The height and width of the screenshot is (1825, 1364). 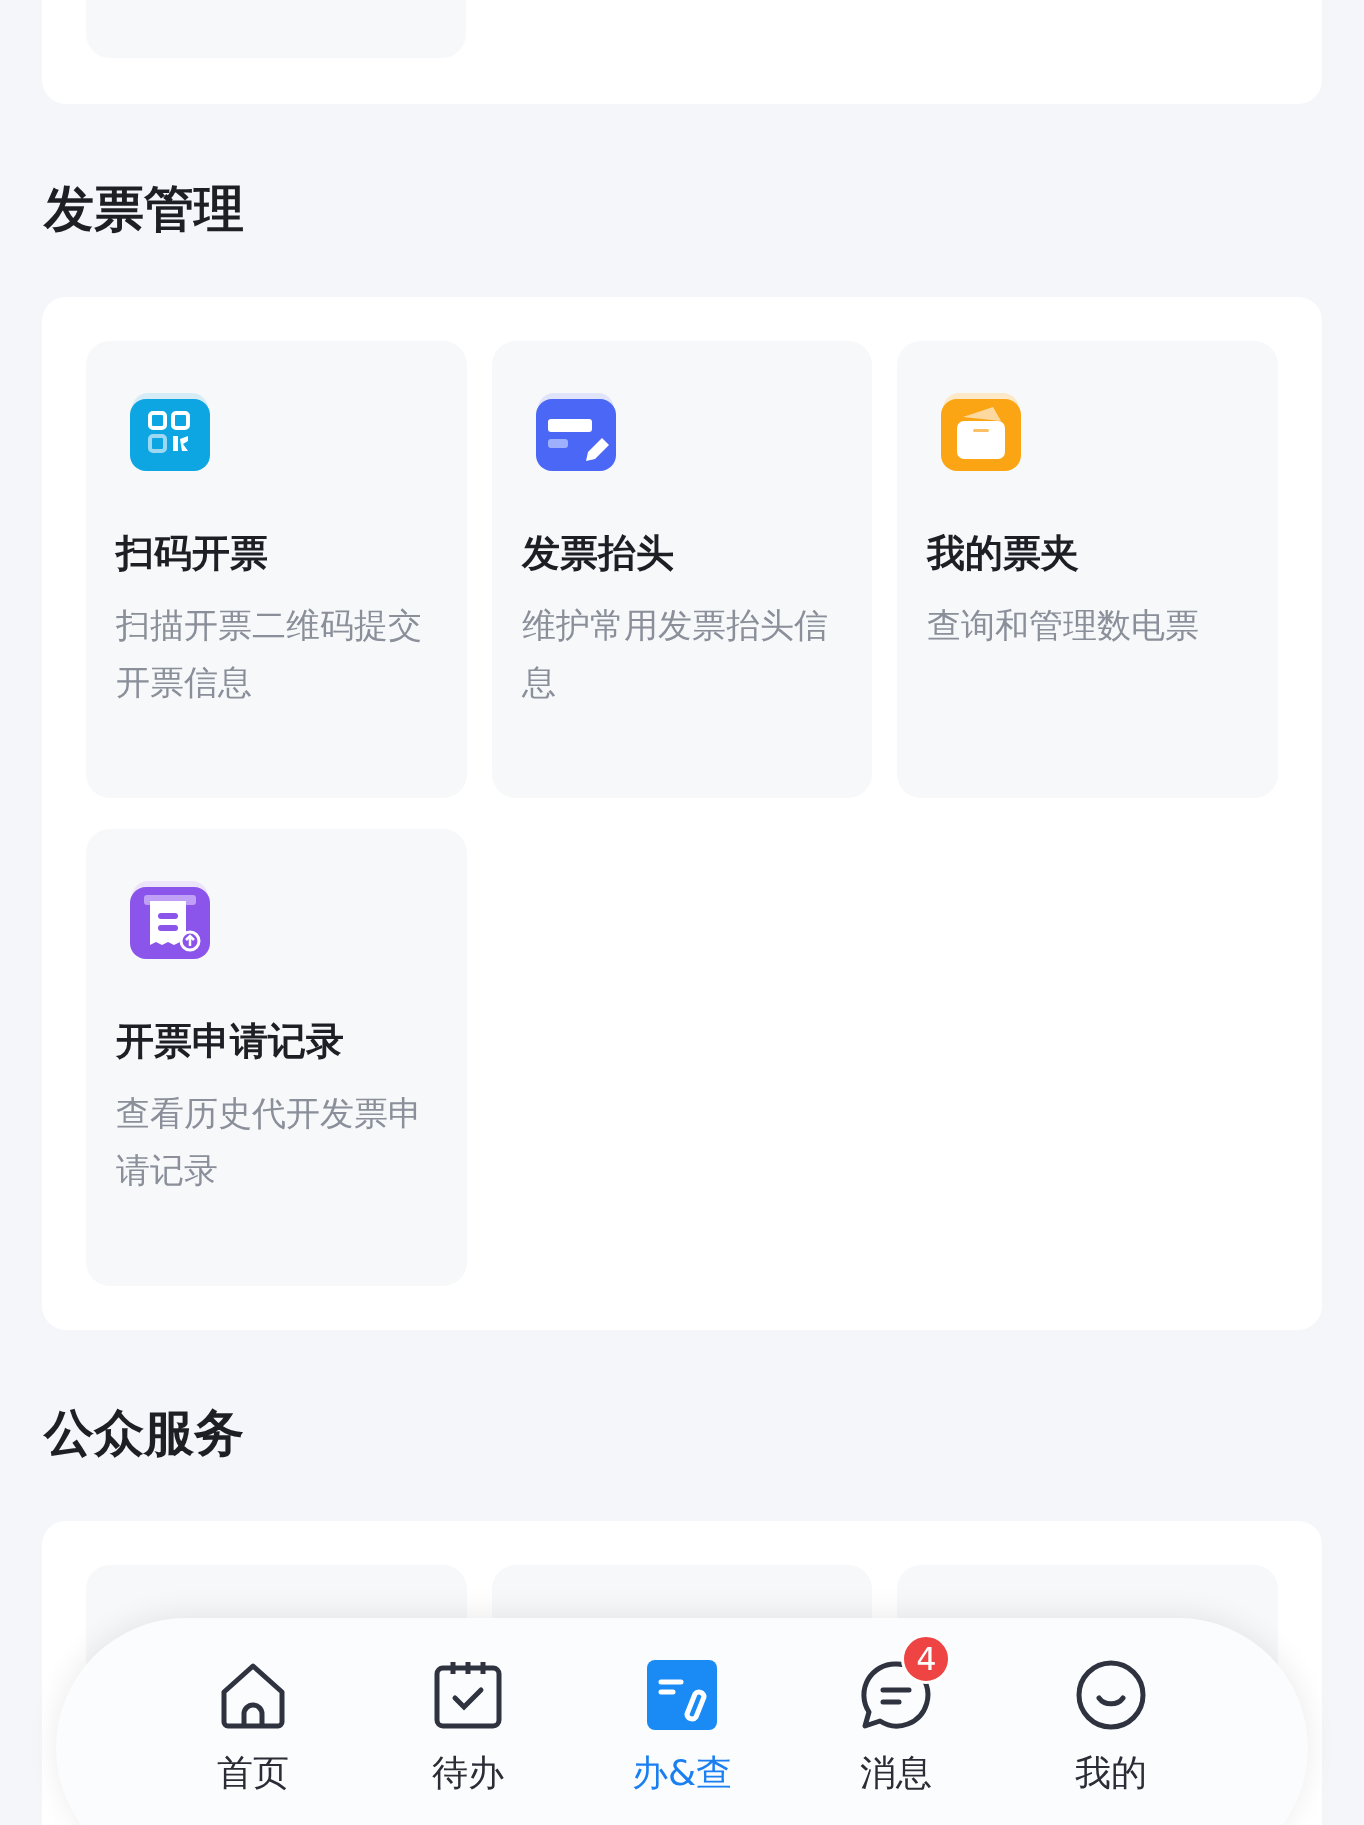 I want to click on tile-title: 开票申请记录, so click(x=230, y=1041).